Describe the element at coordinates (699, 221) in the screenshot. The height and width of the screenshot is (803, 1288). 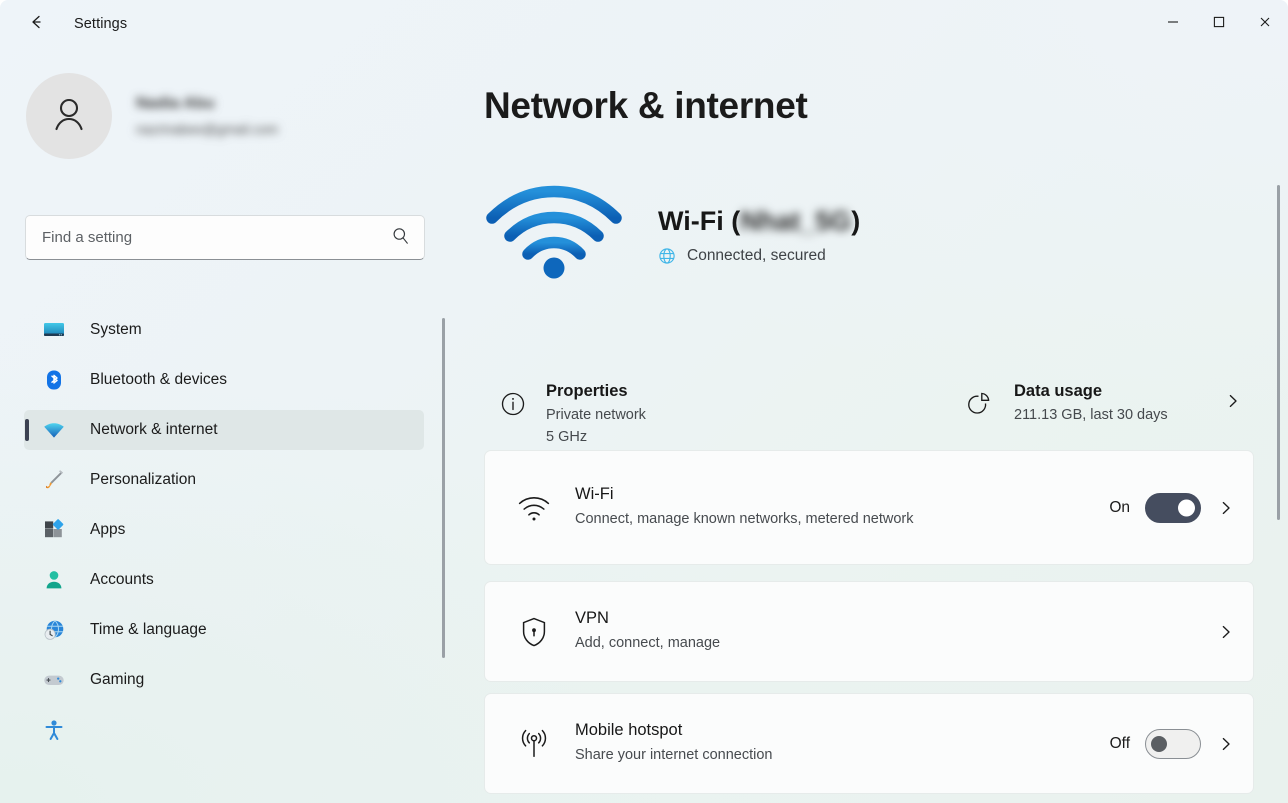
I see `wifi-title-prefix: Wi-Fi (` at that location.